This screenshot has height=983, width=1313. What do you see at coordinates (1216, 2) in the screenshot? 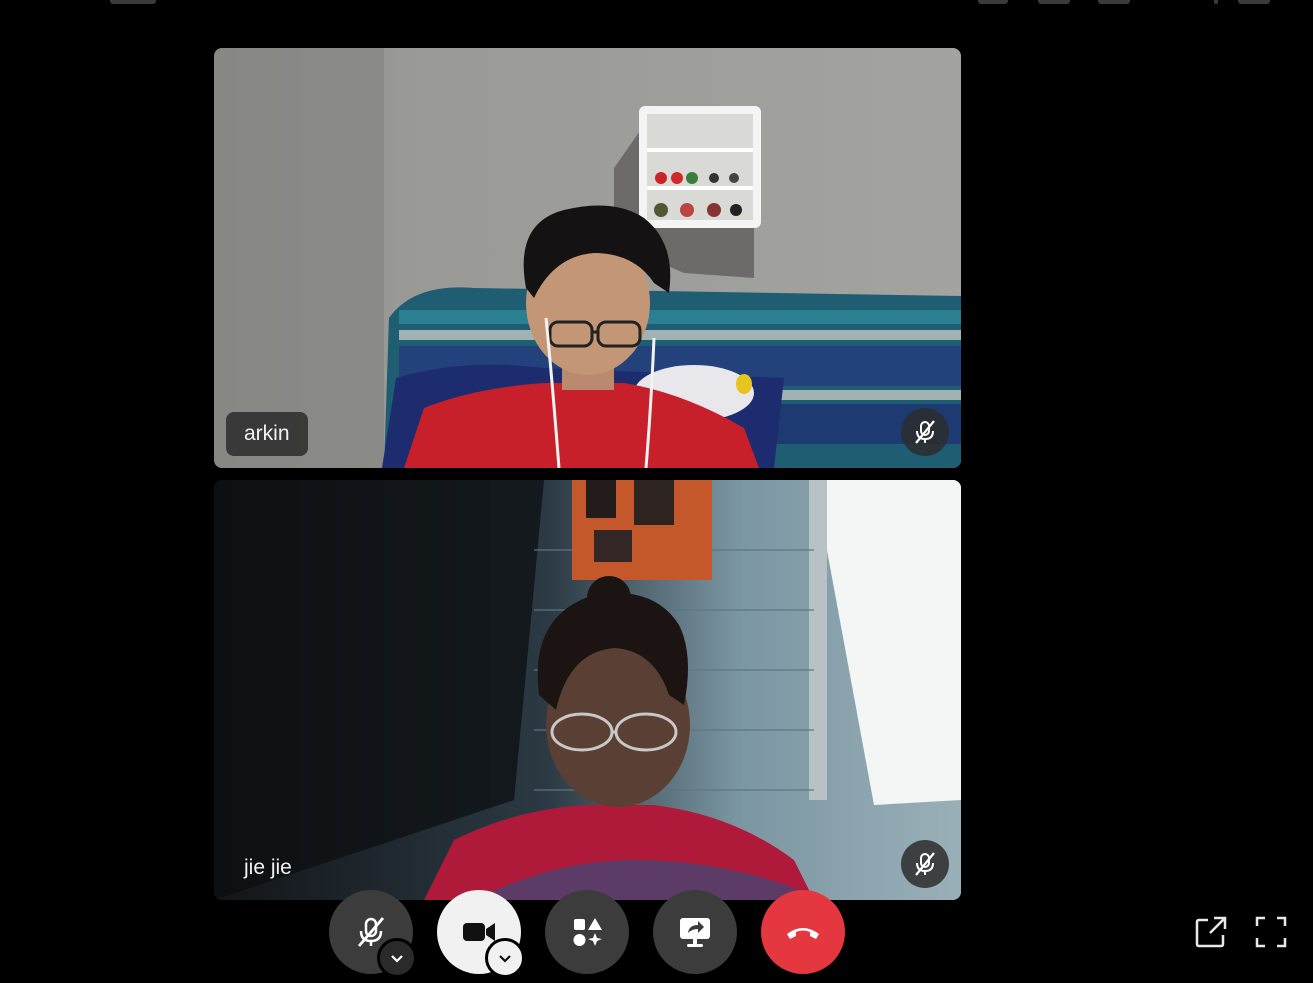
I see `toolbar-divider` at bounding box center [1216, 2].